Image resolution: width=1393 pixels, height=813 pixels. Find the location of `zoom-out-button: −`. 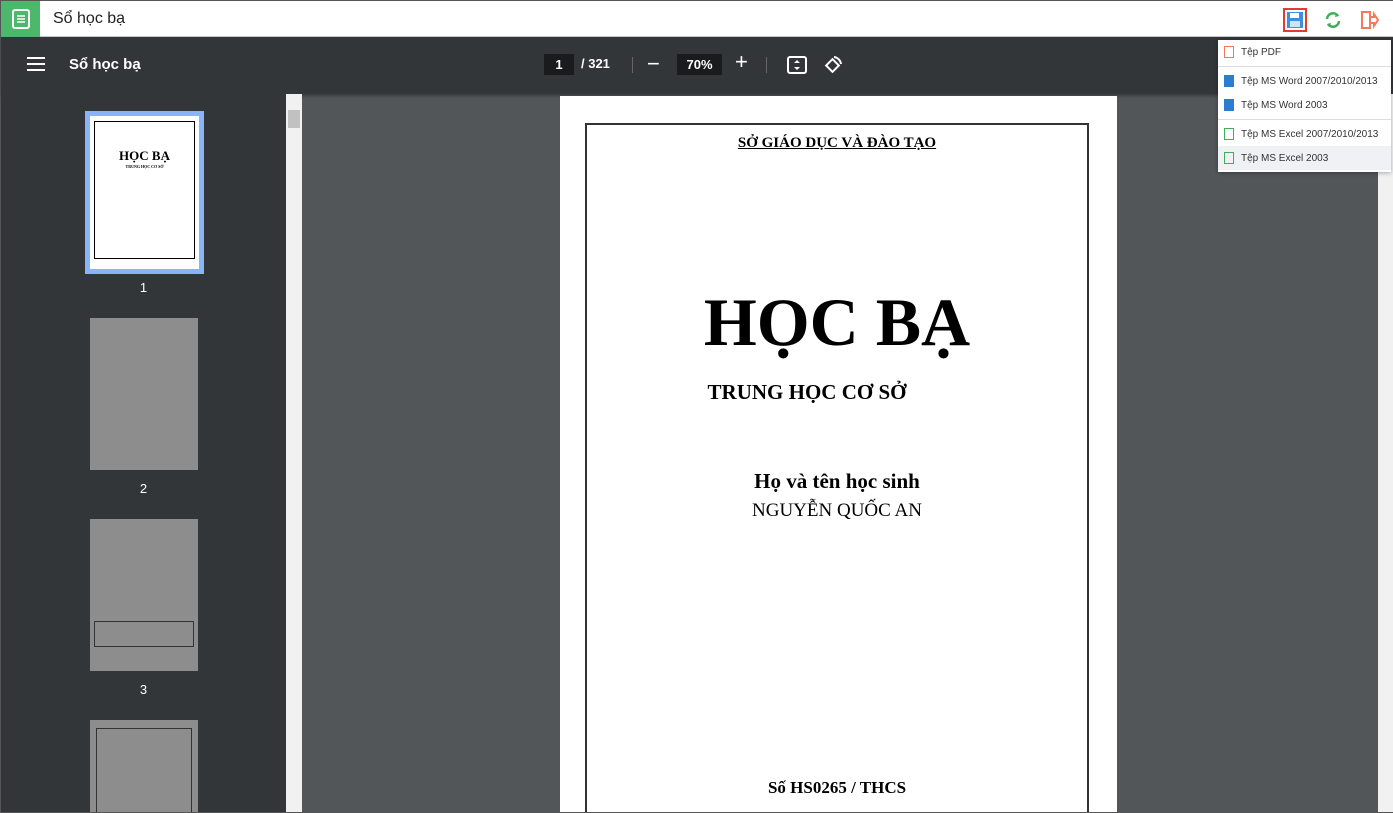

zoom-out-button: − is located at coordinates (653, 64).